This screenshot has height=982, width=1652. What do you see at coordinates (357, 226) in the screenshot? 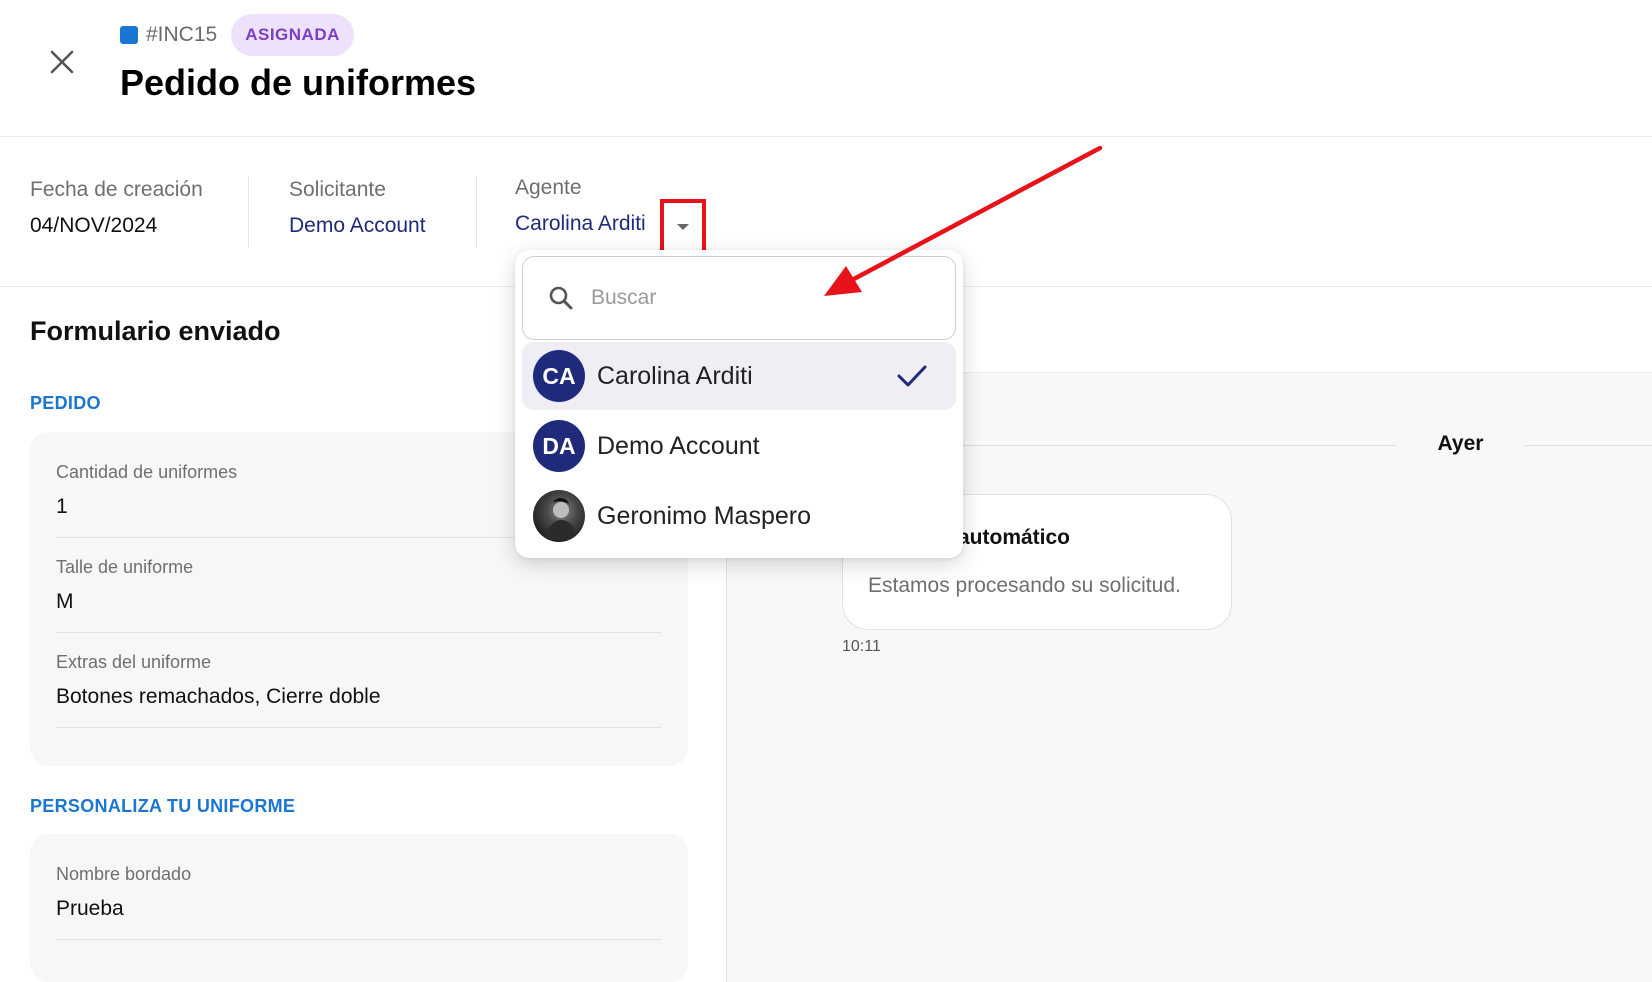
I see `requester-link: Demo Account` at bounding box center [357, 226].